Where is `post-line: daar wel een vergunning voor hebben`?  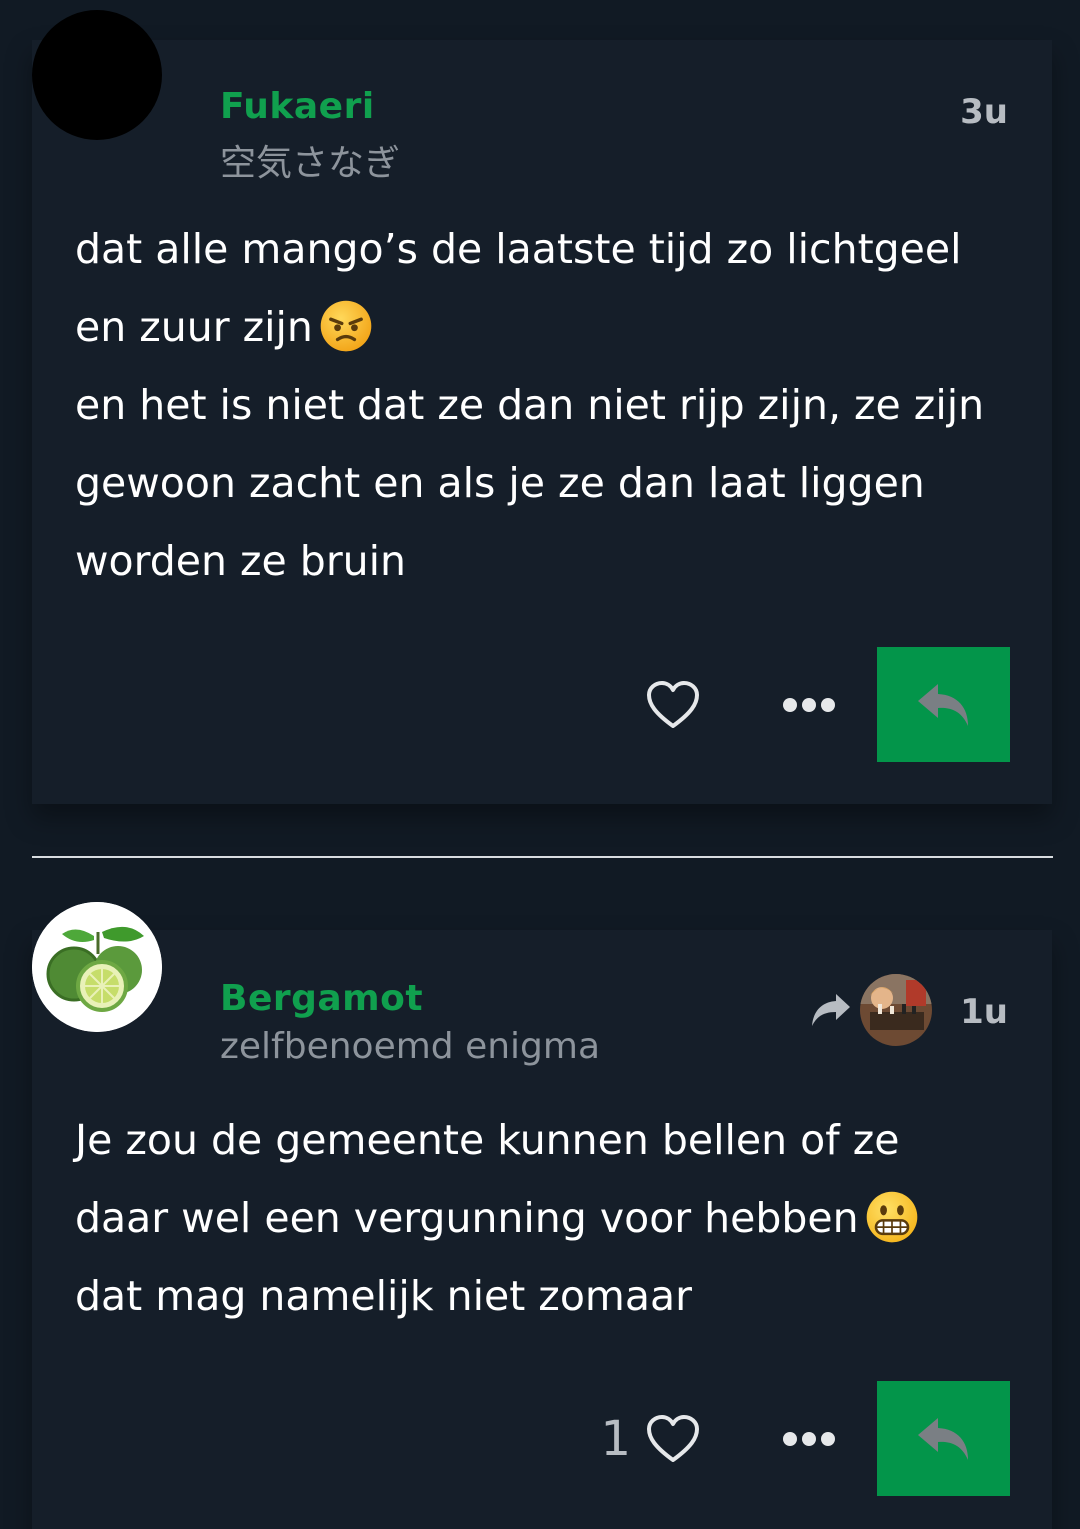 post-line: daar wel een vergunning voor hebben is located at coordinates (543, 1218).